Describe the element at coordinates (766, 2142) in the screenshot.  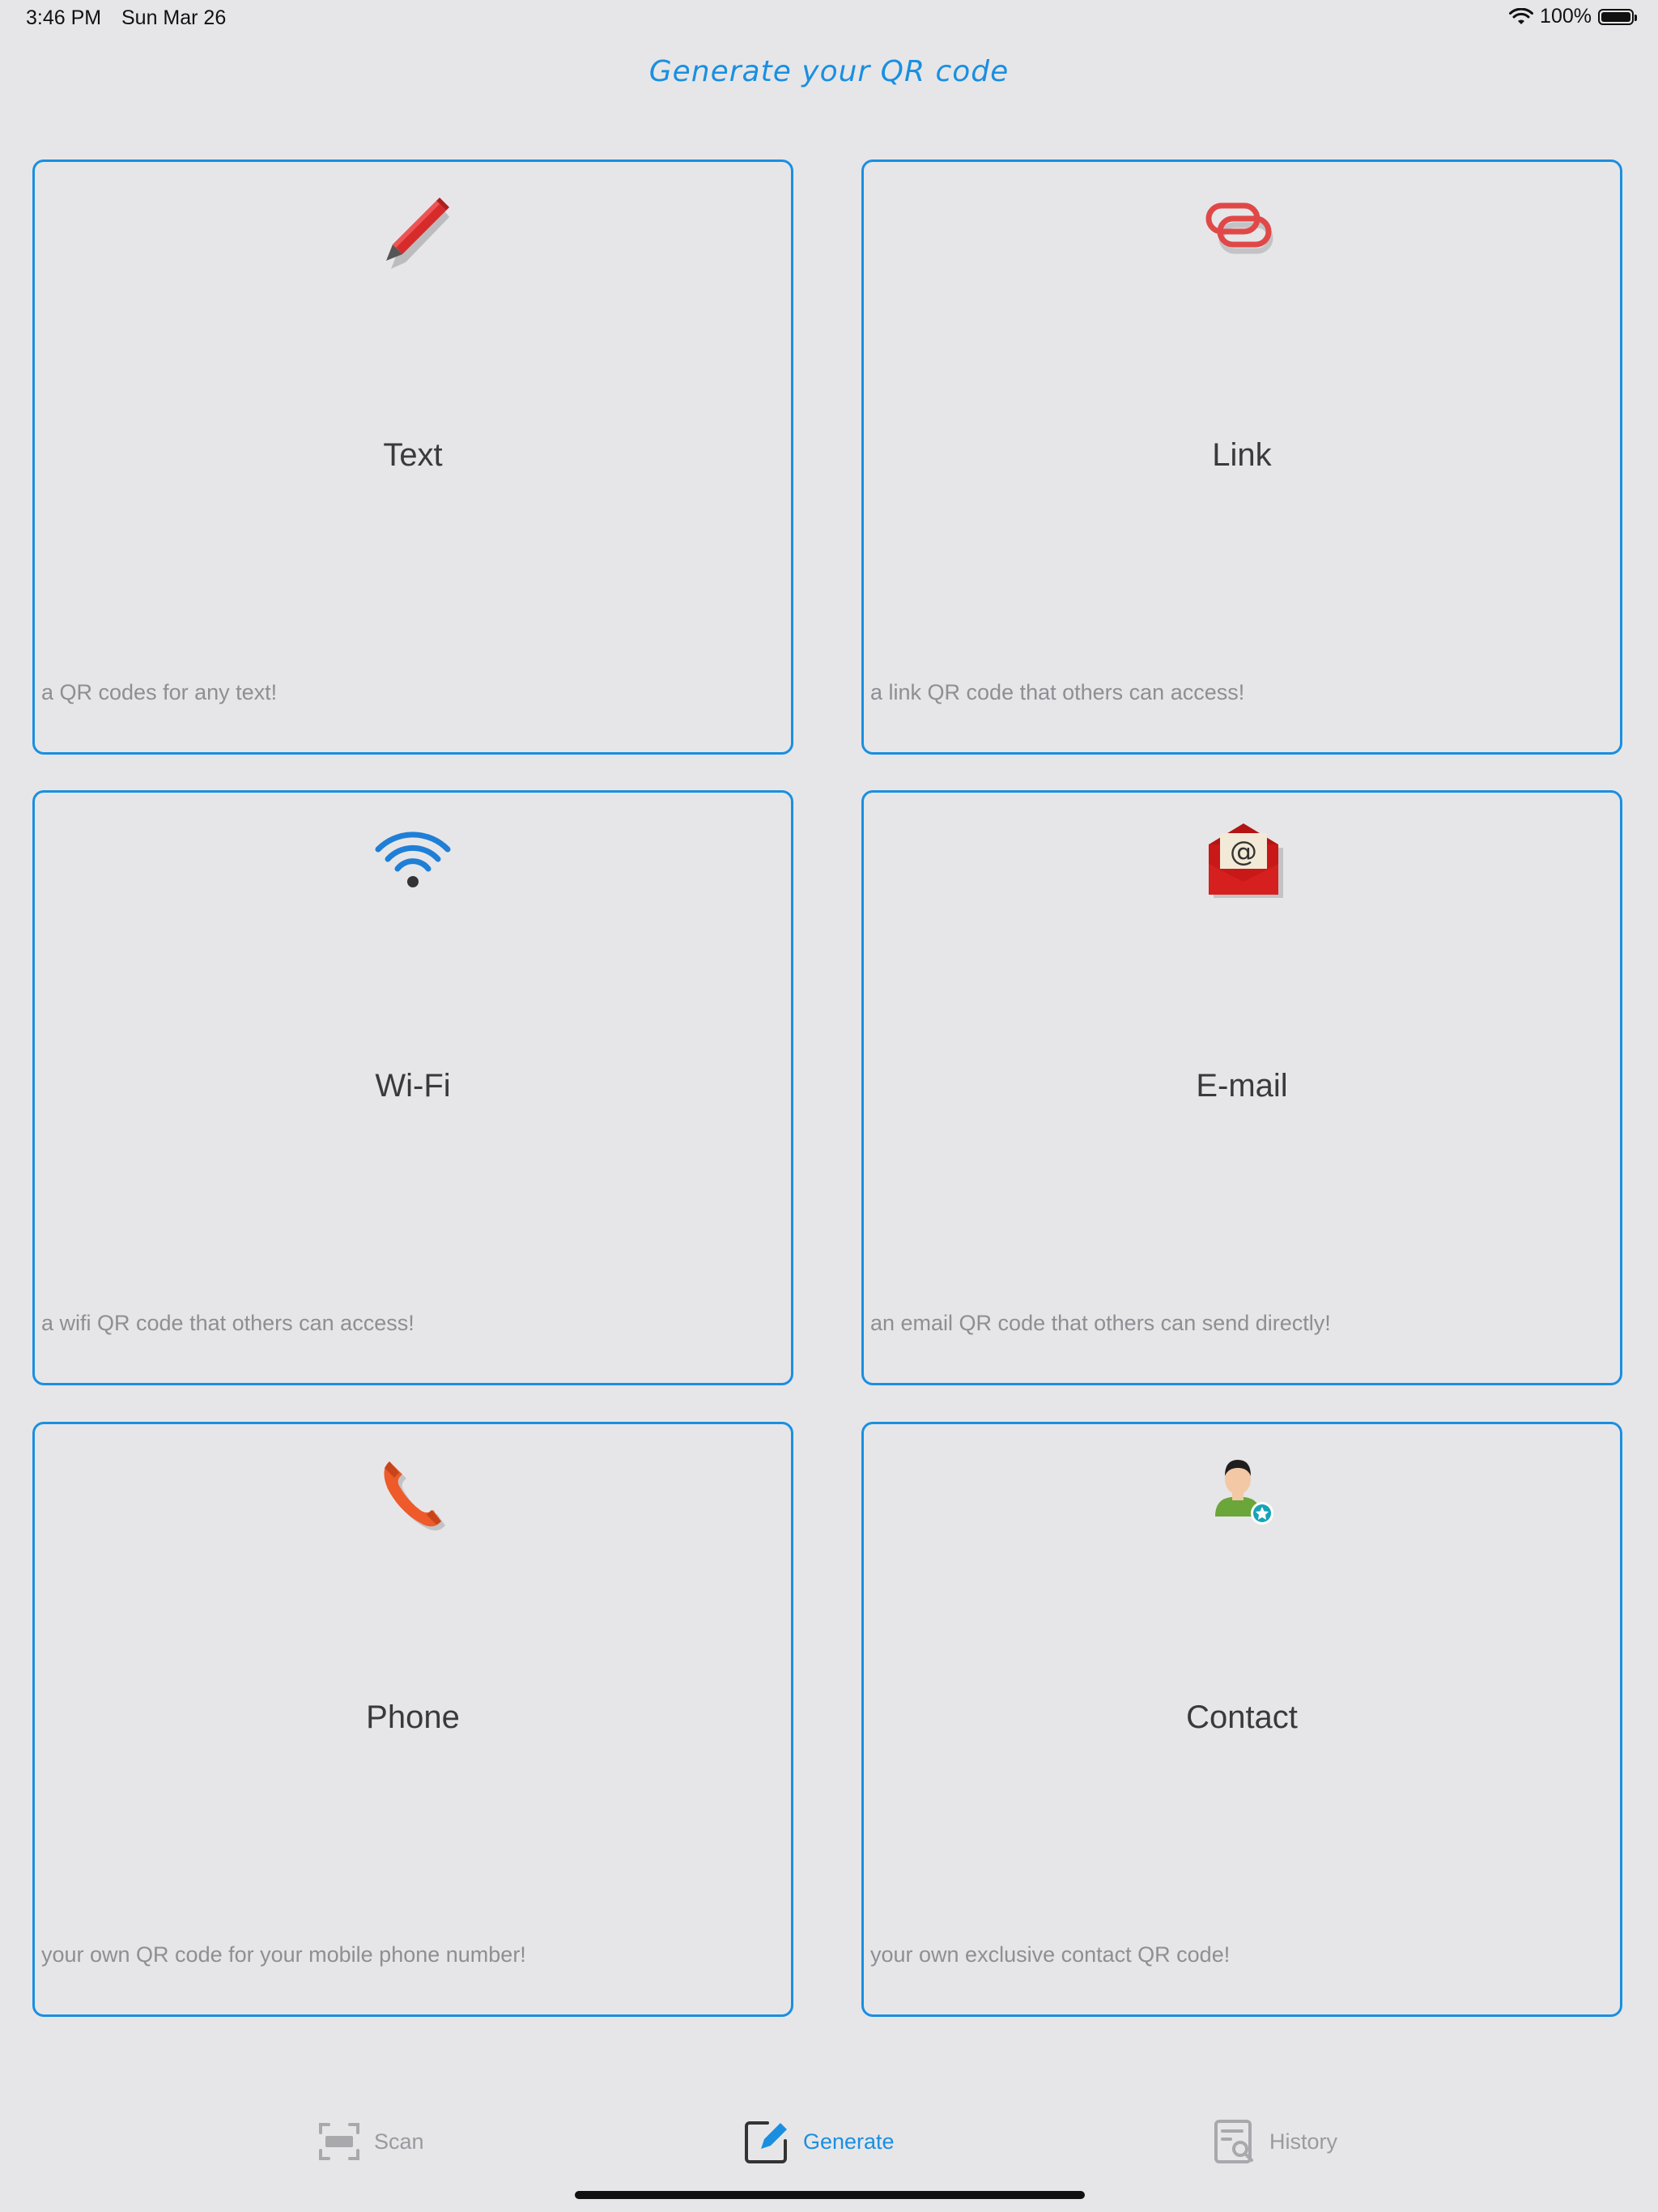
I see `generate-icon` at that location.